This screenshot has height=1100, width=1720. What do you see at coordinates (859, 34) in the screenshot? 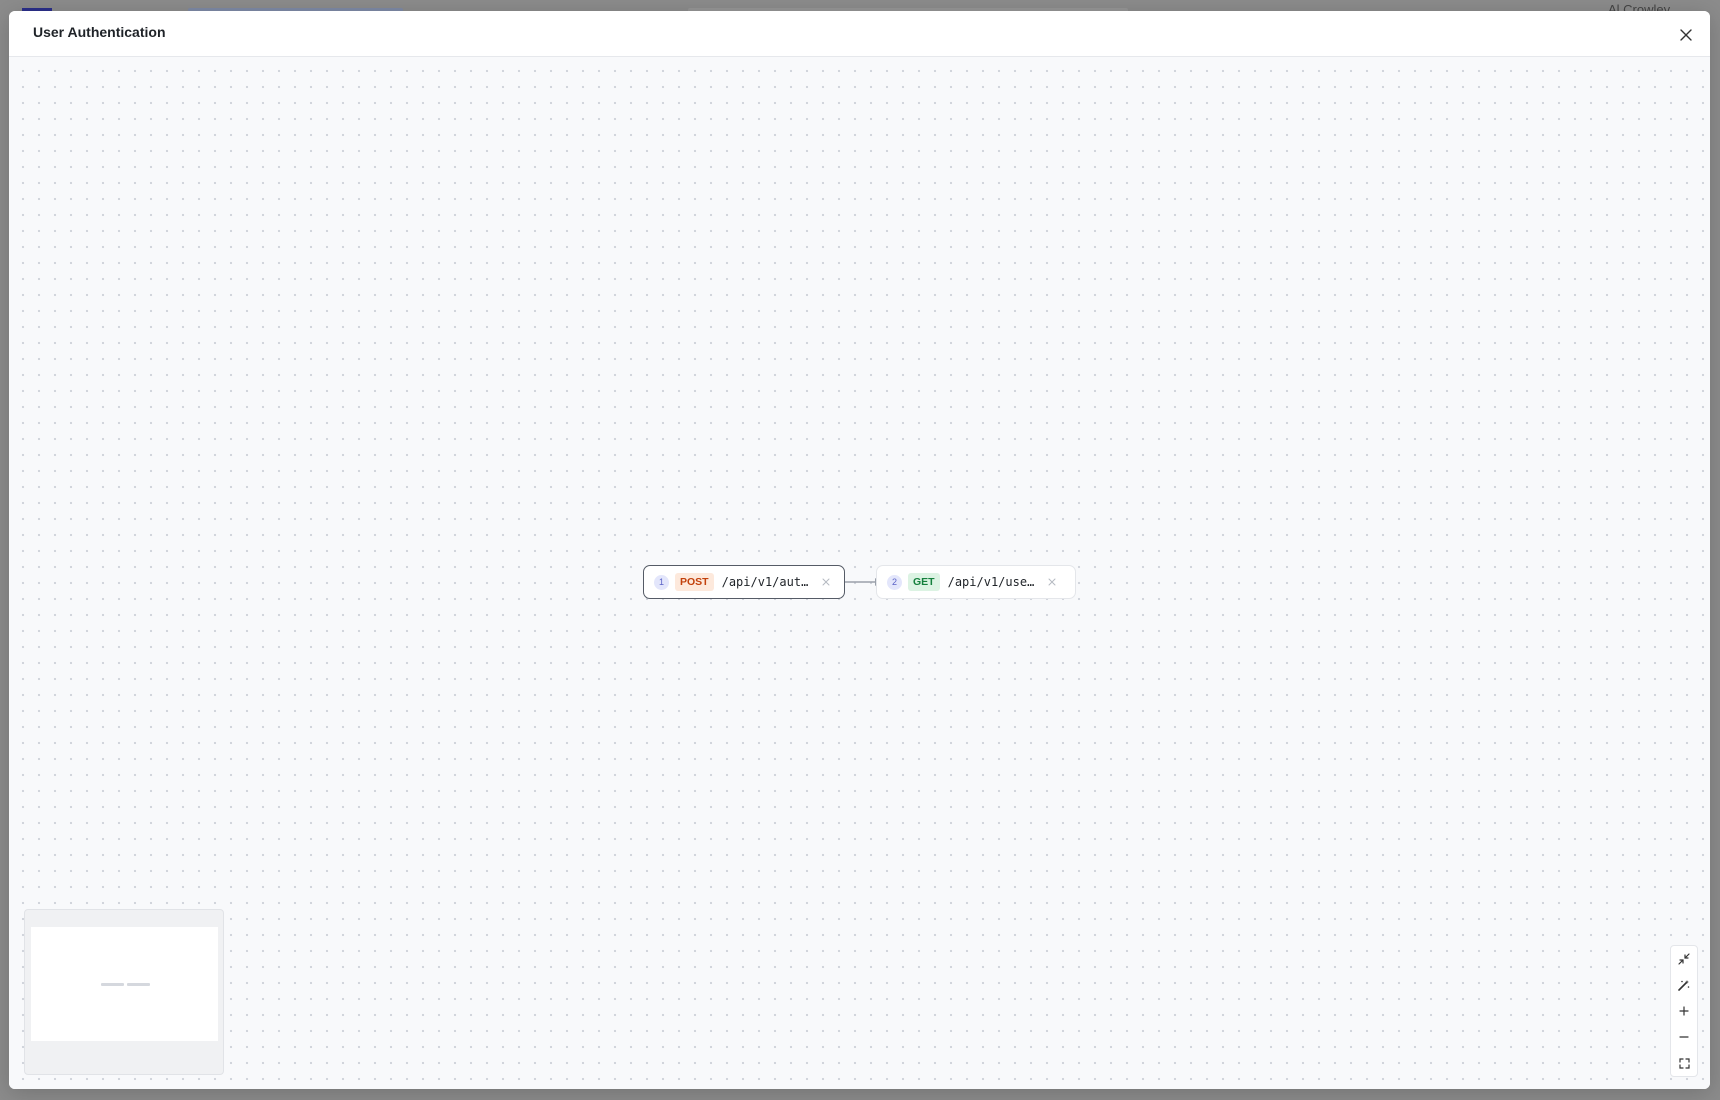
I see `modal-header: User Authentication` at bounding box center [859, 34].